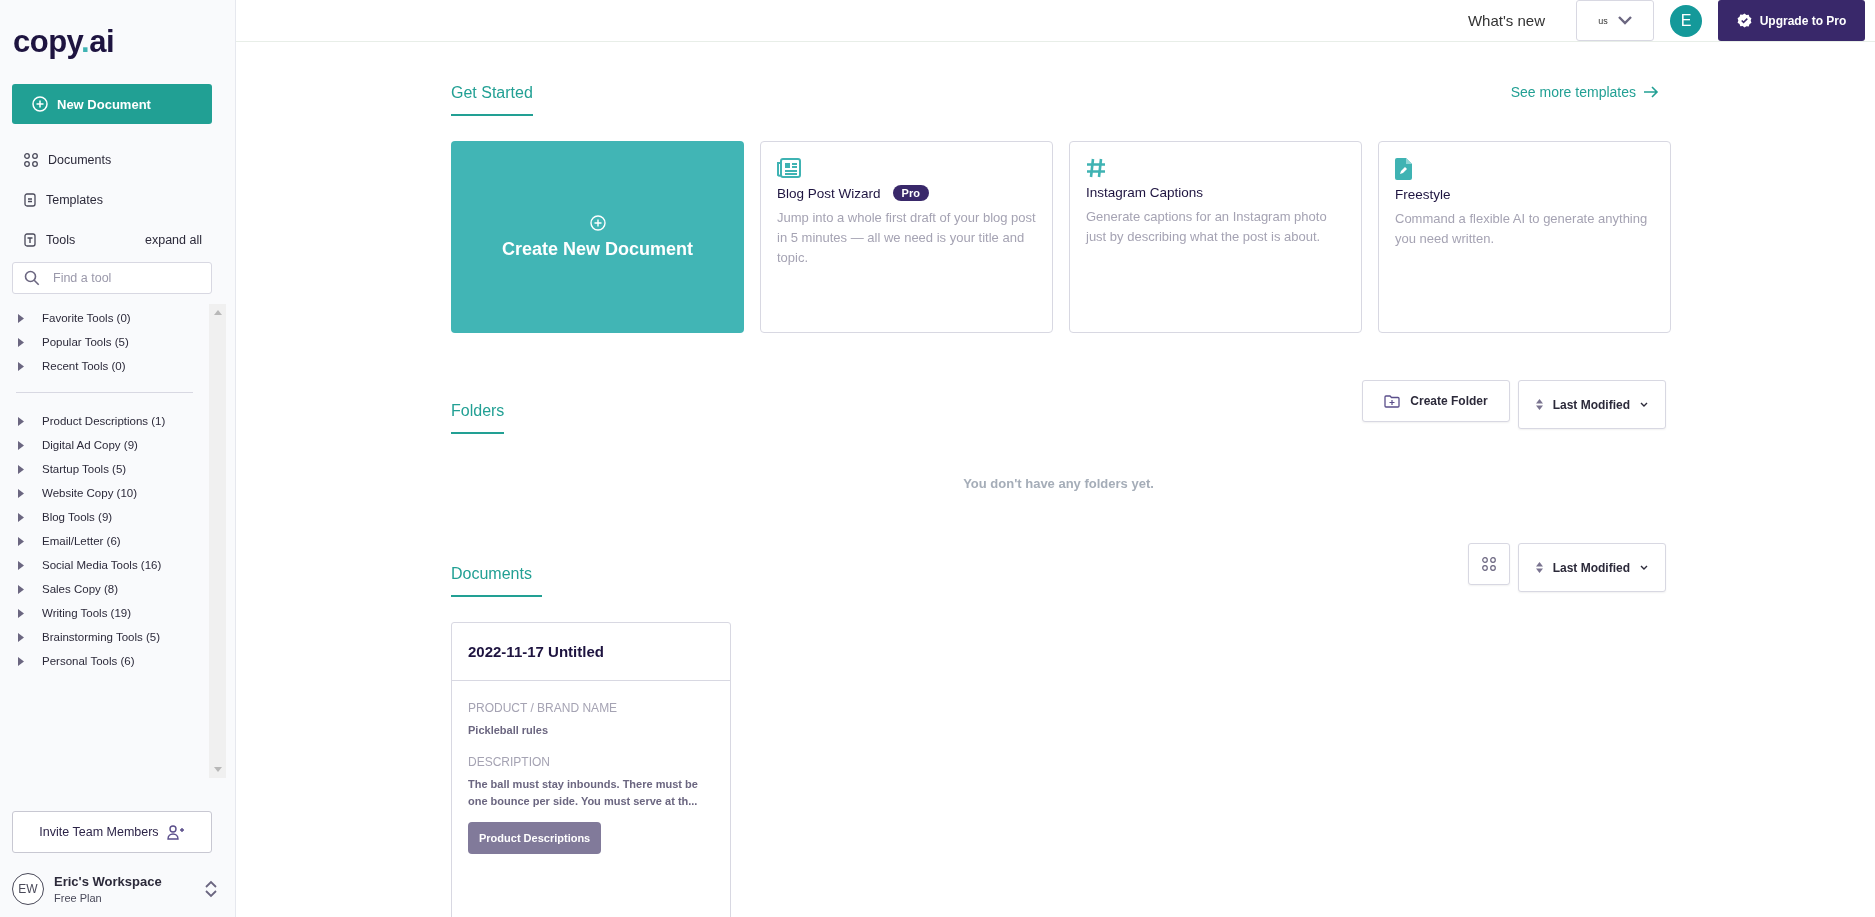  Describe the element at coordinates (30, 240) in the screenshot. I see `text-tool-icon` at that location.